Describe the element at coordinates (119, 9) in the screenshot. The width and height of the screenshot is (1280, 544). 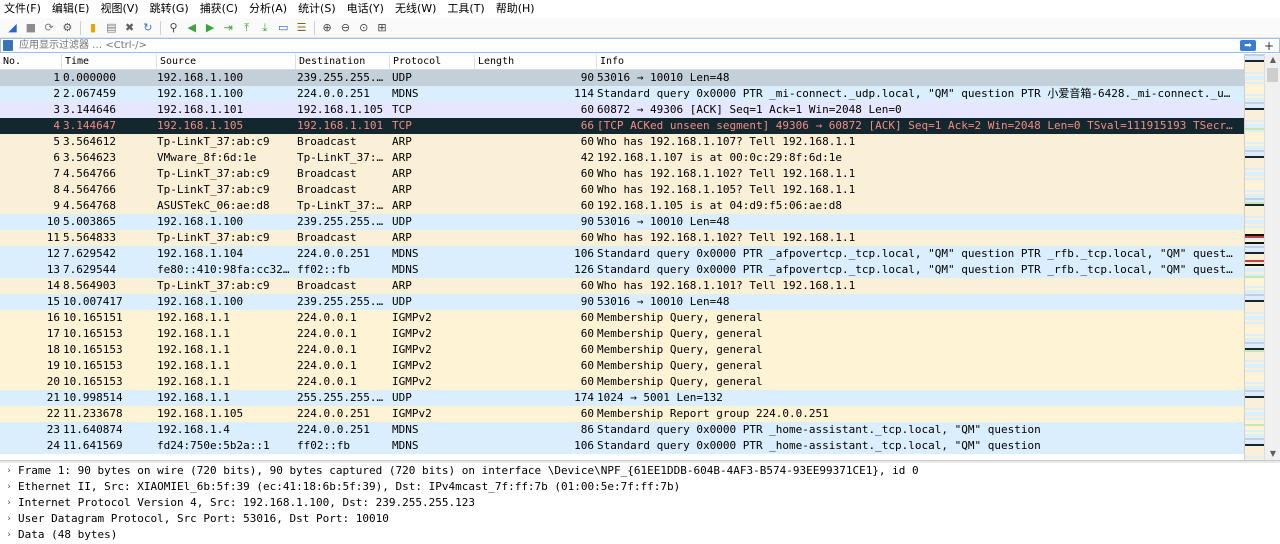
I see `menu-item: 视图(V)` at that location.